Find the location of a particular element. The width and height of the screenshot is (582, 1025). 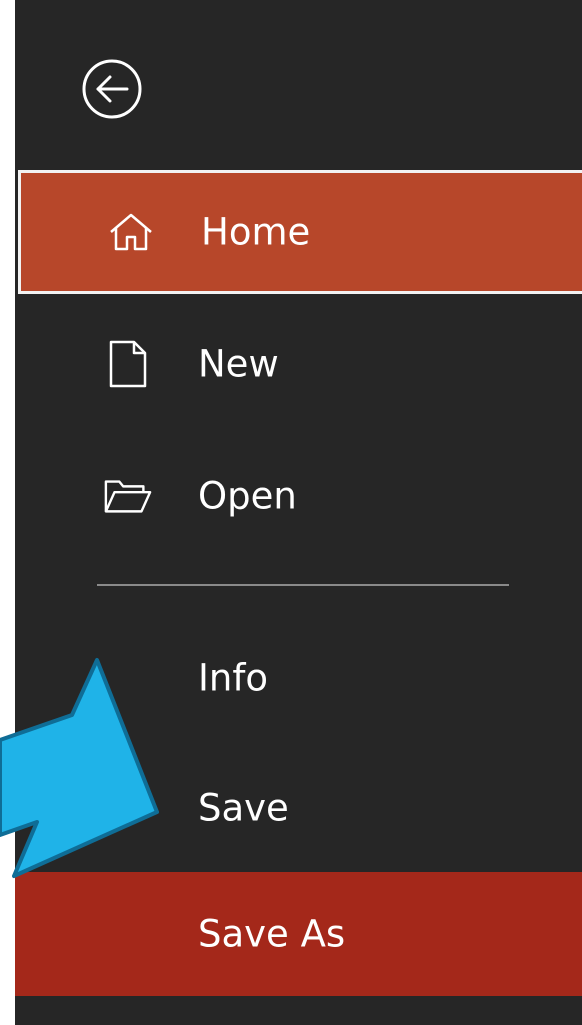

open-folder-icon is located at coordinates (128, 496).